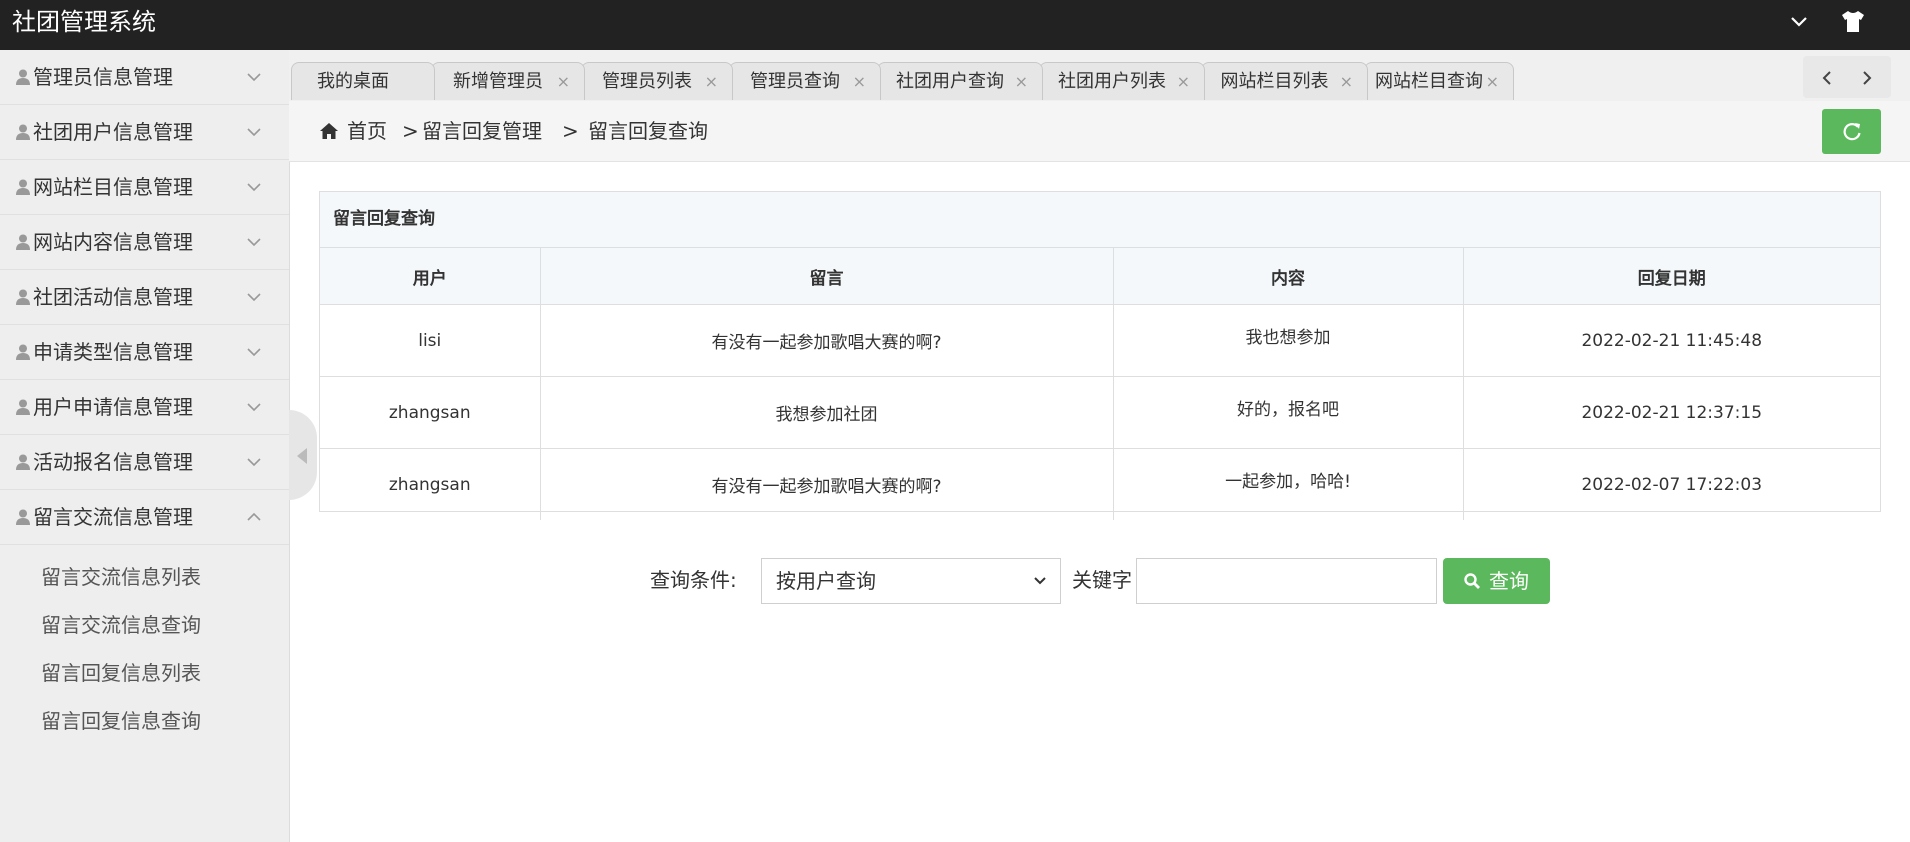 The image size is (1910, 842). What do you see at coordinates (1112, 81) in the screenshot?
I see `tab-label: 社团用户列表` at bounding box center [1112, 81].